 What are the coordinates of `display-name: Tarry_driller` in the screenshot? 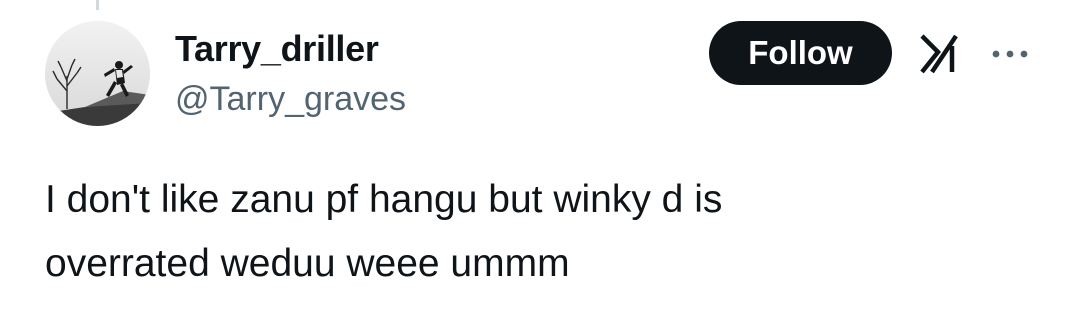 It's located at (277, 49).